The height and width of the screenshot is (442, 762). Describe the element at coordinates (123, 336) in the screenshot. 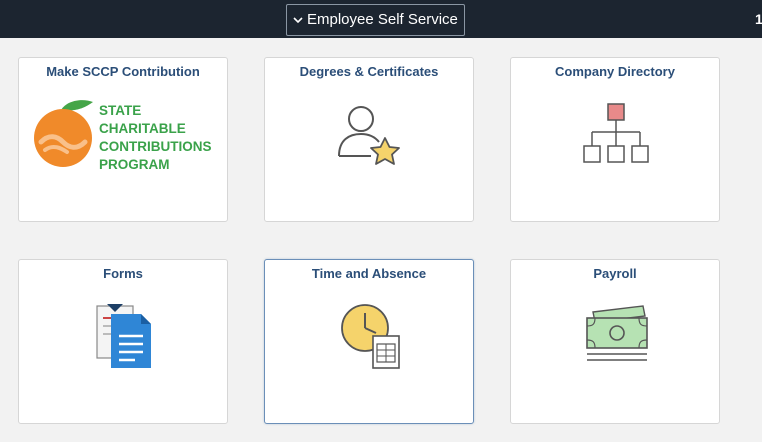

I see `documents-icon` at that location.